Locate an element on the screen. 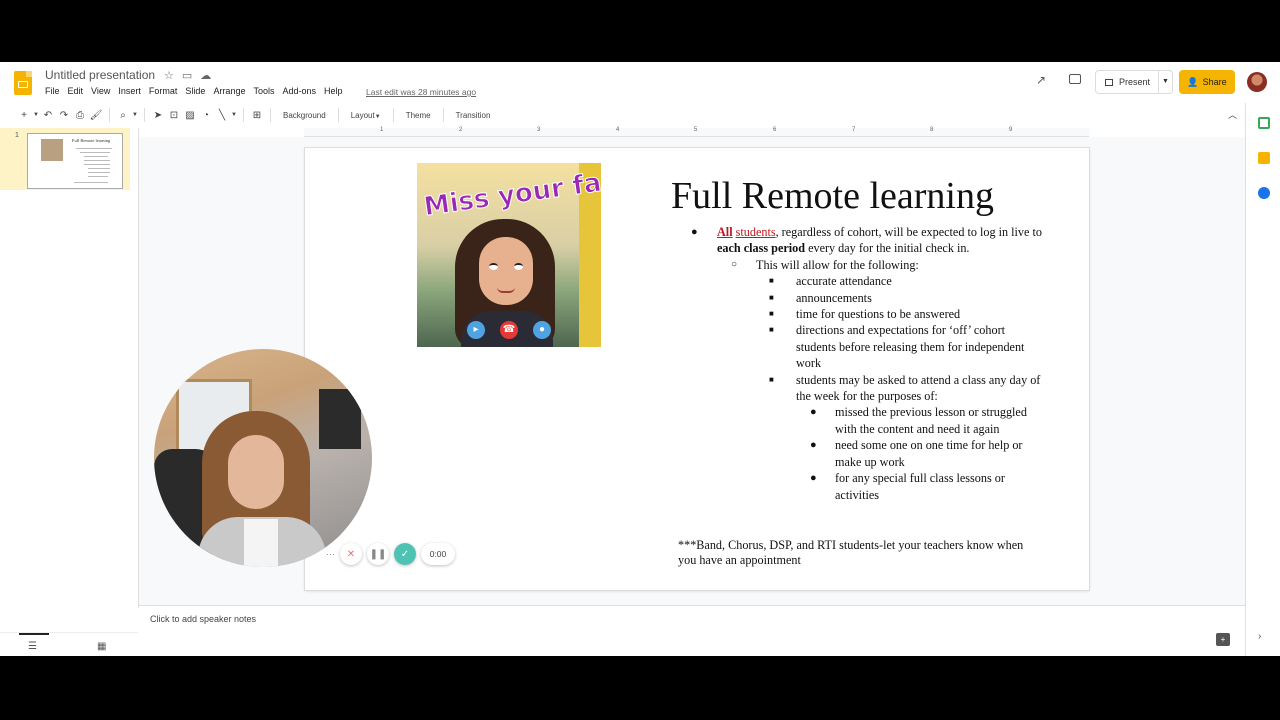  grid-view-icon: ▦ is located at coordinates (101, 646).